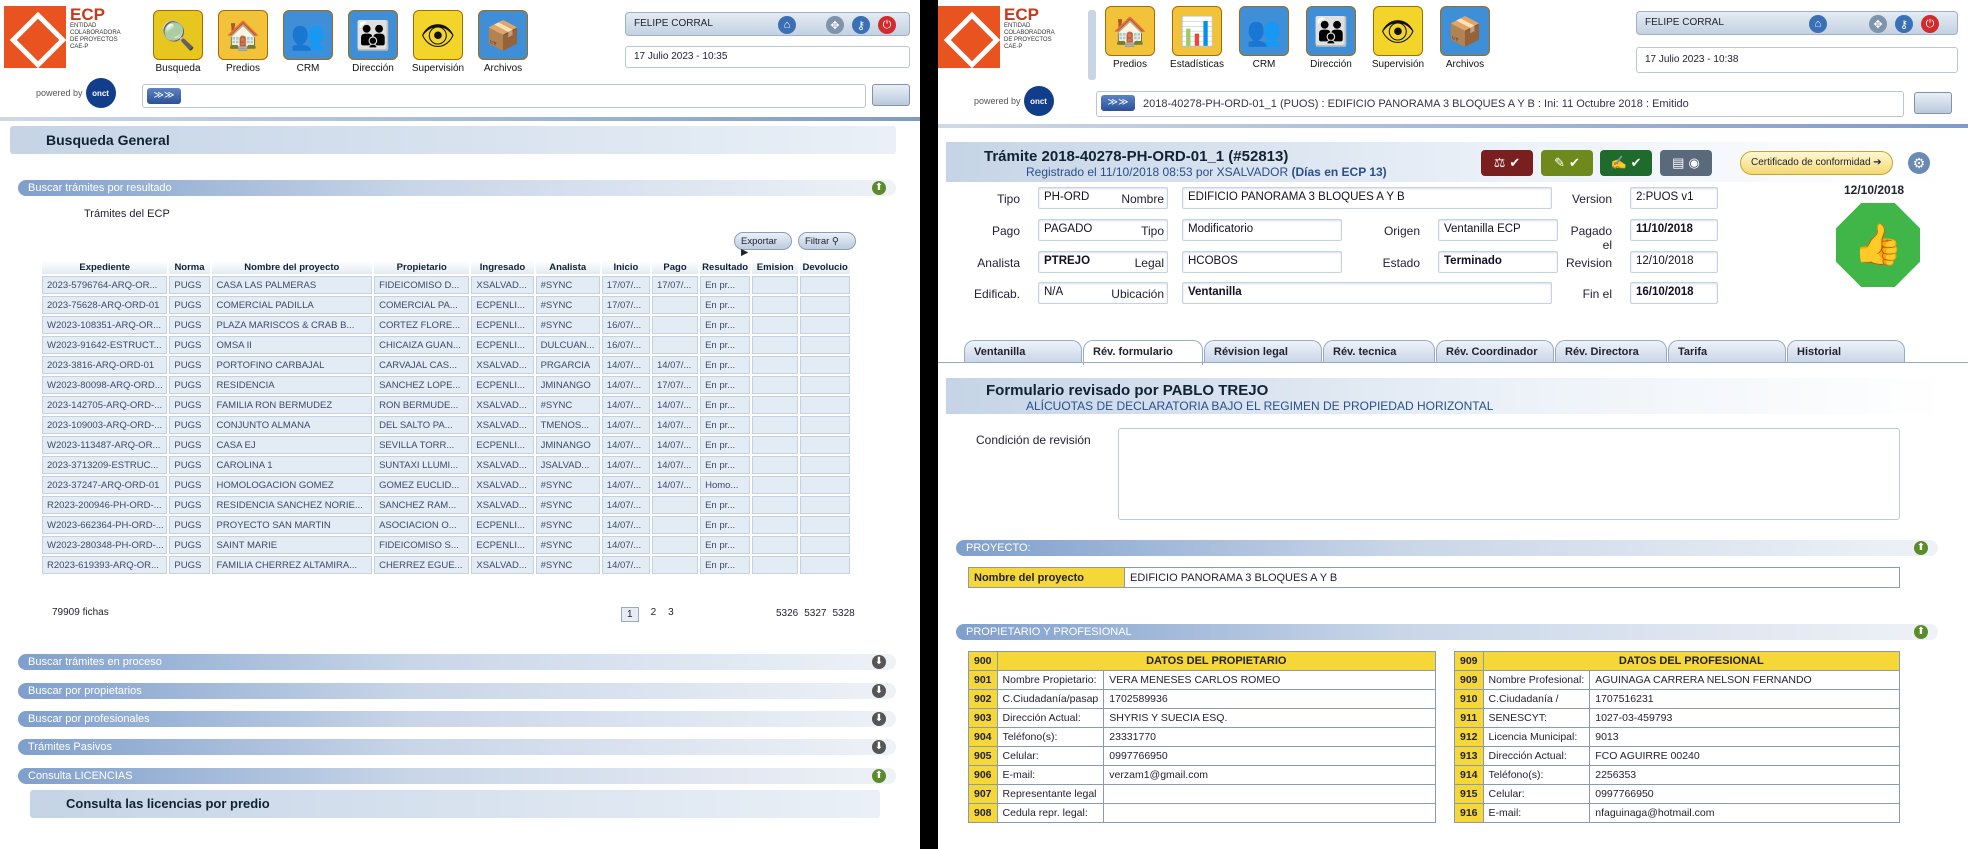 This screenshot has width=1968, height=849. What do you see at coordinates (1567, 163) in the screenshot?
I see `form-status-badge: ✎ ✔` at bounding box center [1567, 163].